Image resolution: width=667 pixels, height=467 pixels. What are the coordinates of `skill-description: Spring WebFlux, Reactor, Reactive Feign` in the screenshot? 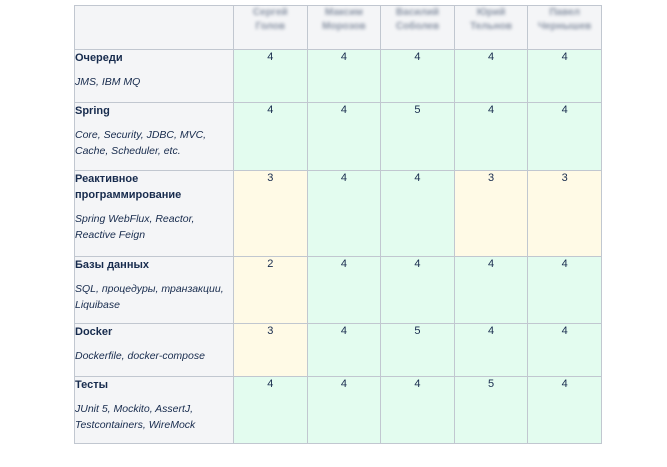 It's located at (135, 227).